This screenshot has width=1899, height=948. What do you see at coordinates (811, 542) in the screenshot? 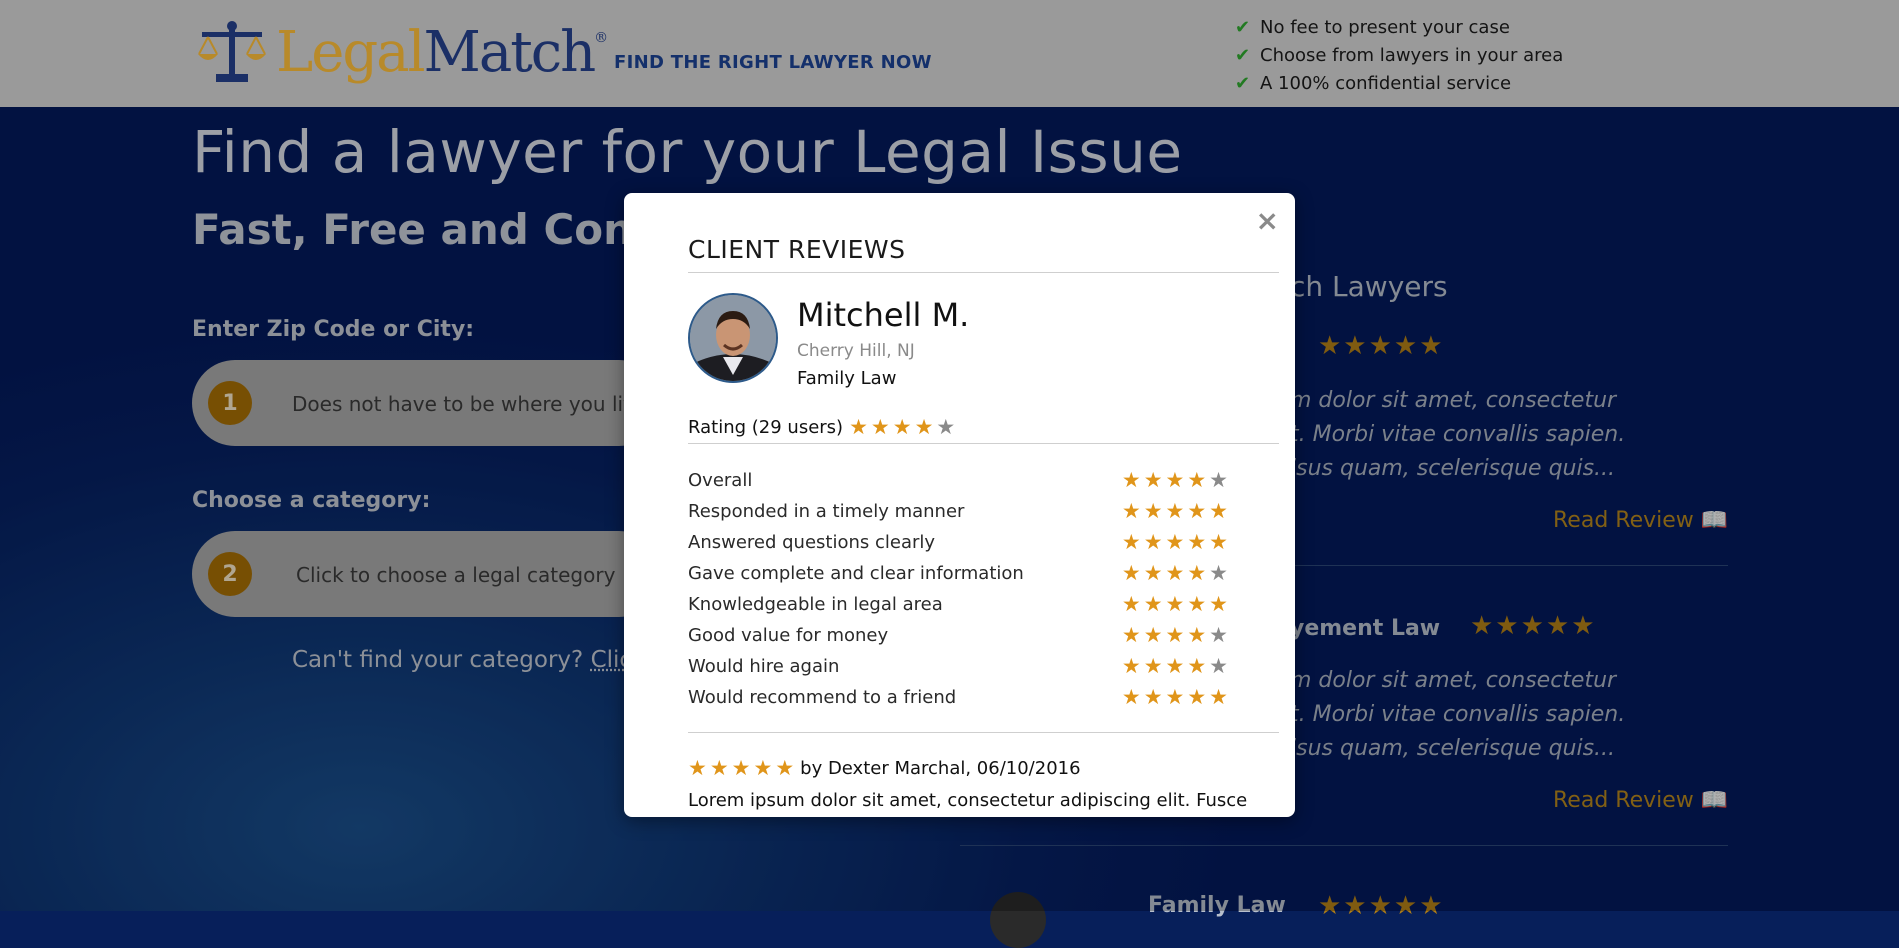
I see `criterion-label: Answered questions clearly` at bounding box center [811, 542].